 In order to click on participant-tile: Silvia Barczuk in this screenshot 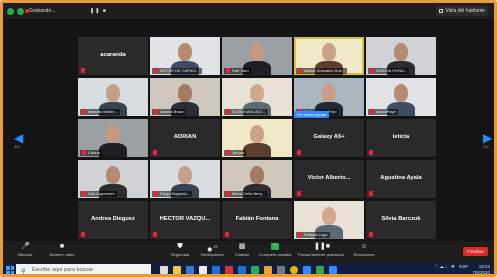, I will do `click(401, 220)`.